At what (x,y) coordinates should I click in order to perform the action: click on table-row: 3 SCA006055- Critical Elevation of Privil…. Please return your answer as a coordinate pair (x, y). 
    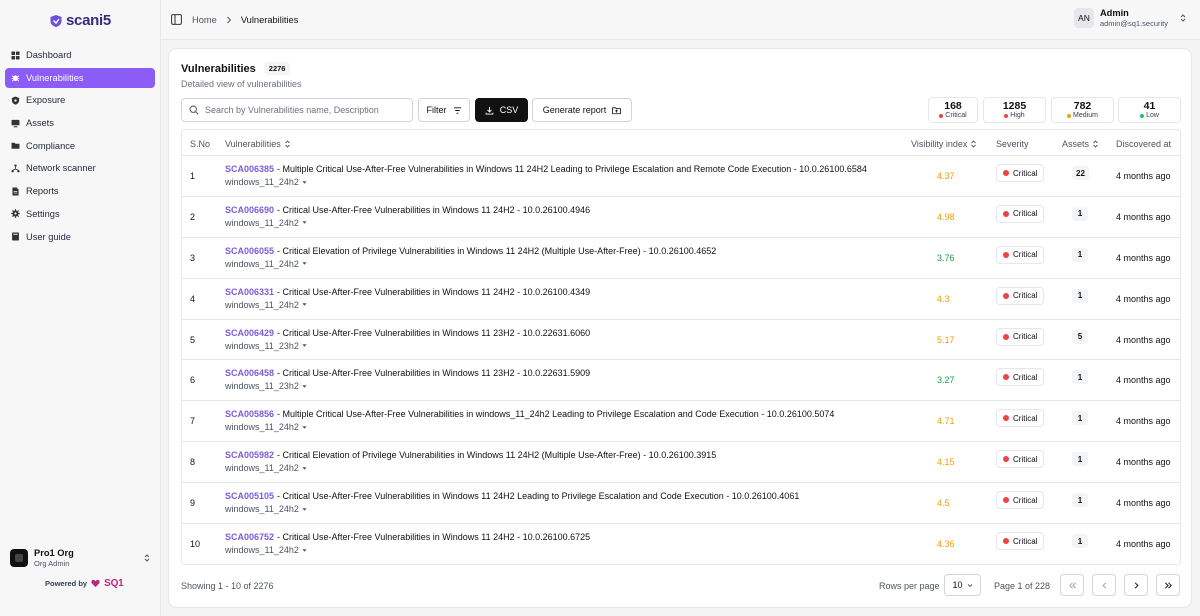
    Looking at the image, I should click on (681, 258).